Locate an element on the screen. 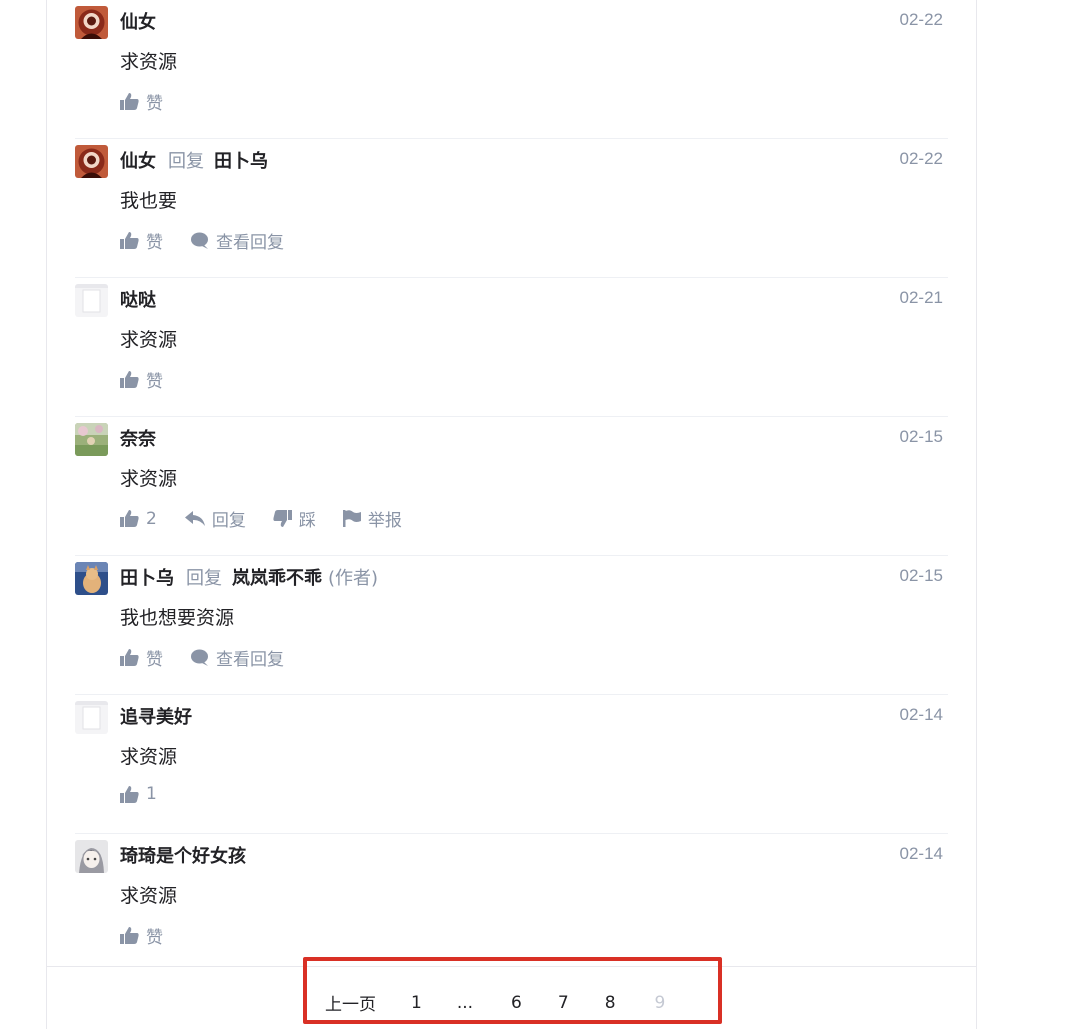  report-button: 举报 is located at coordinates (372, 518).